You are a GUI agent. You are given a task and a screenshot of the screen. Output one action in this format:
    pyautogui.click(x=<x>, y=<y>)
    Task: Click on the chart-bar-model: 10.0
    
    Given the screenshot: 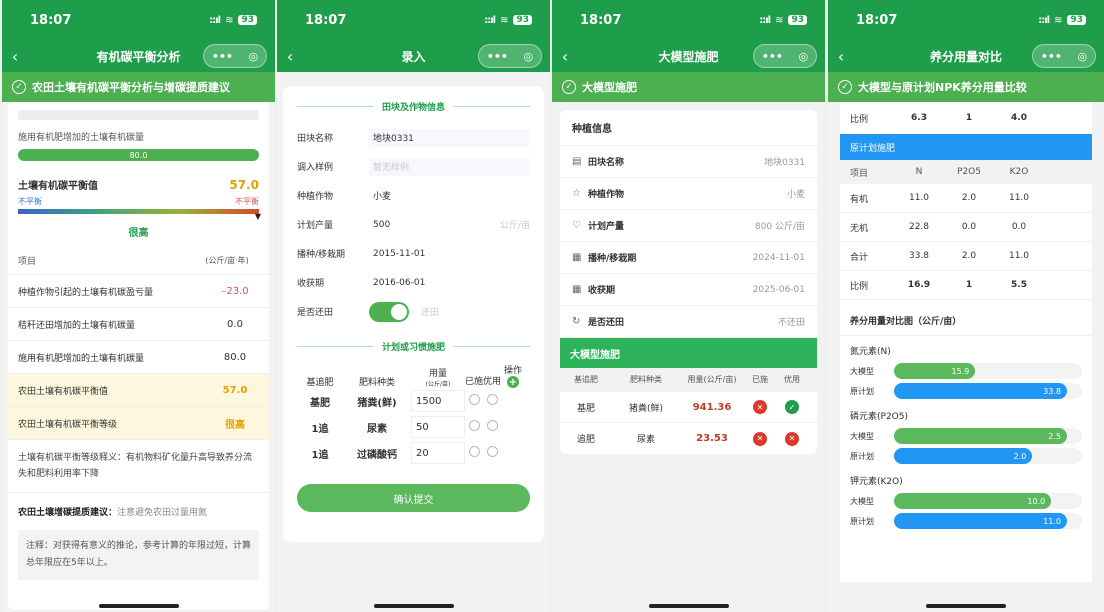 What is the action you would take?
    pyautogui.click(x=973, y=501)
    